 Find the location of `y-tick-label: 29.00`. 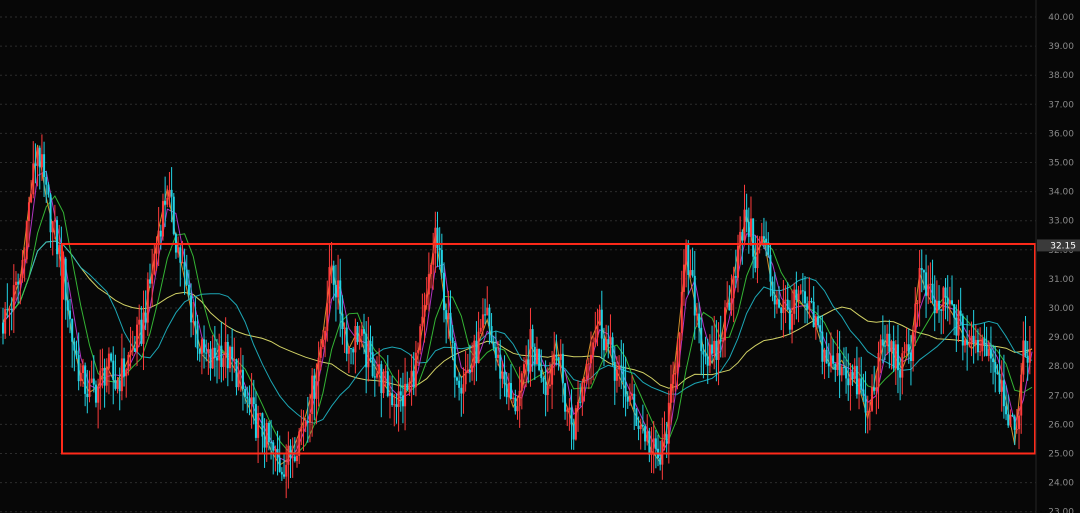

y-tick-label: 29.00 is located at coordinates (1061, 338).